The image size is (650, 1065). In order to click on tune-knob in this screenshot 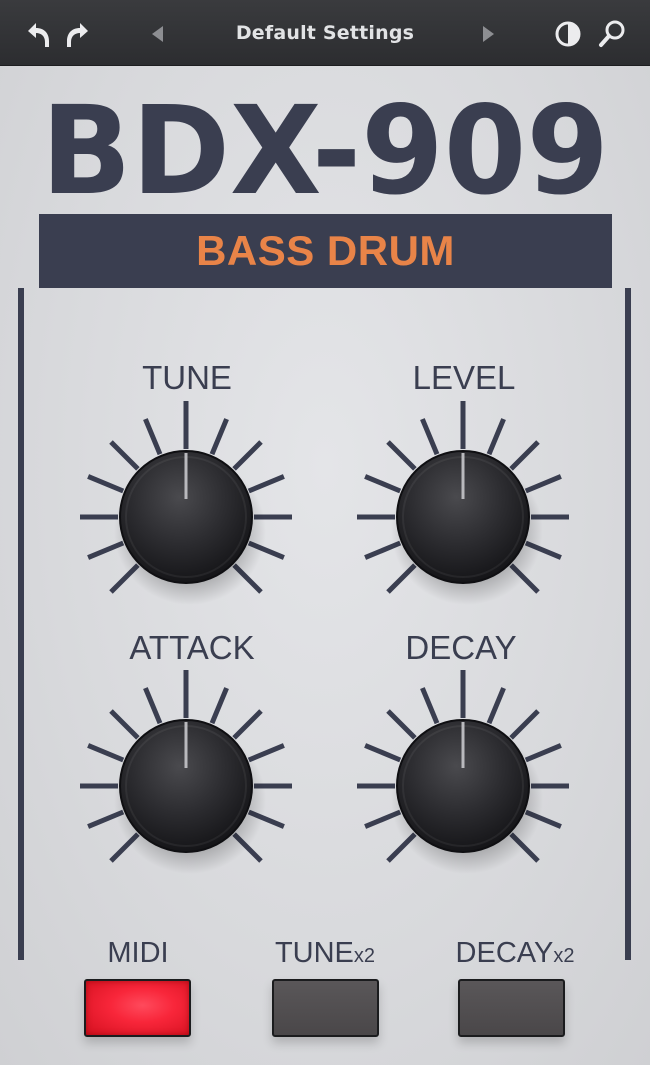, I will do `click(186, 503)`.